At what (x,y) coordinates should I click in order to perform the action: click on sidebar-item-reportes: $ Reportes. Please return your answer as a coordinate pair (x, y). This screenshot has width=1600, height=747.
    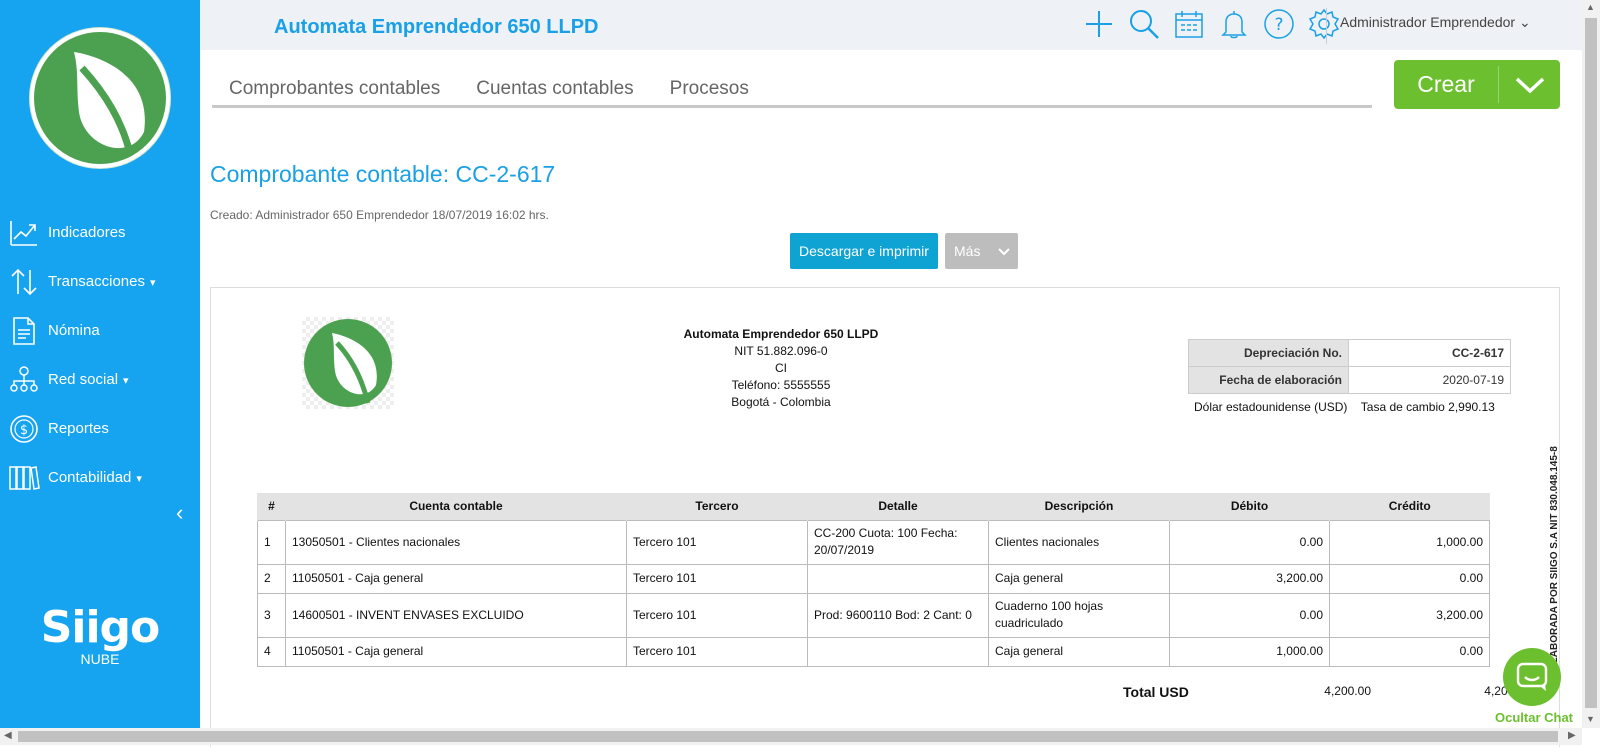
    Looking at the image, I should click on (100, 428).